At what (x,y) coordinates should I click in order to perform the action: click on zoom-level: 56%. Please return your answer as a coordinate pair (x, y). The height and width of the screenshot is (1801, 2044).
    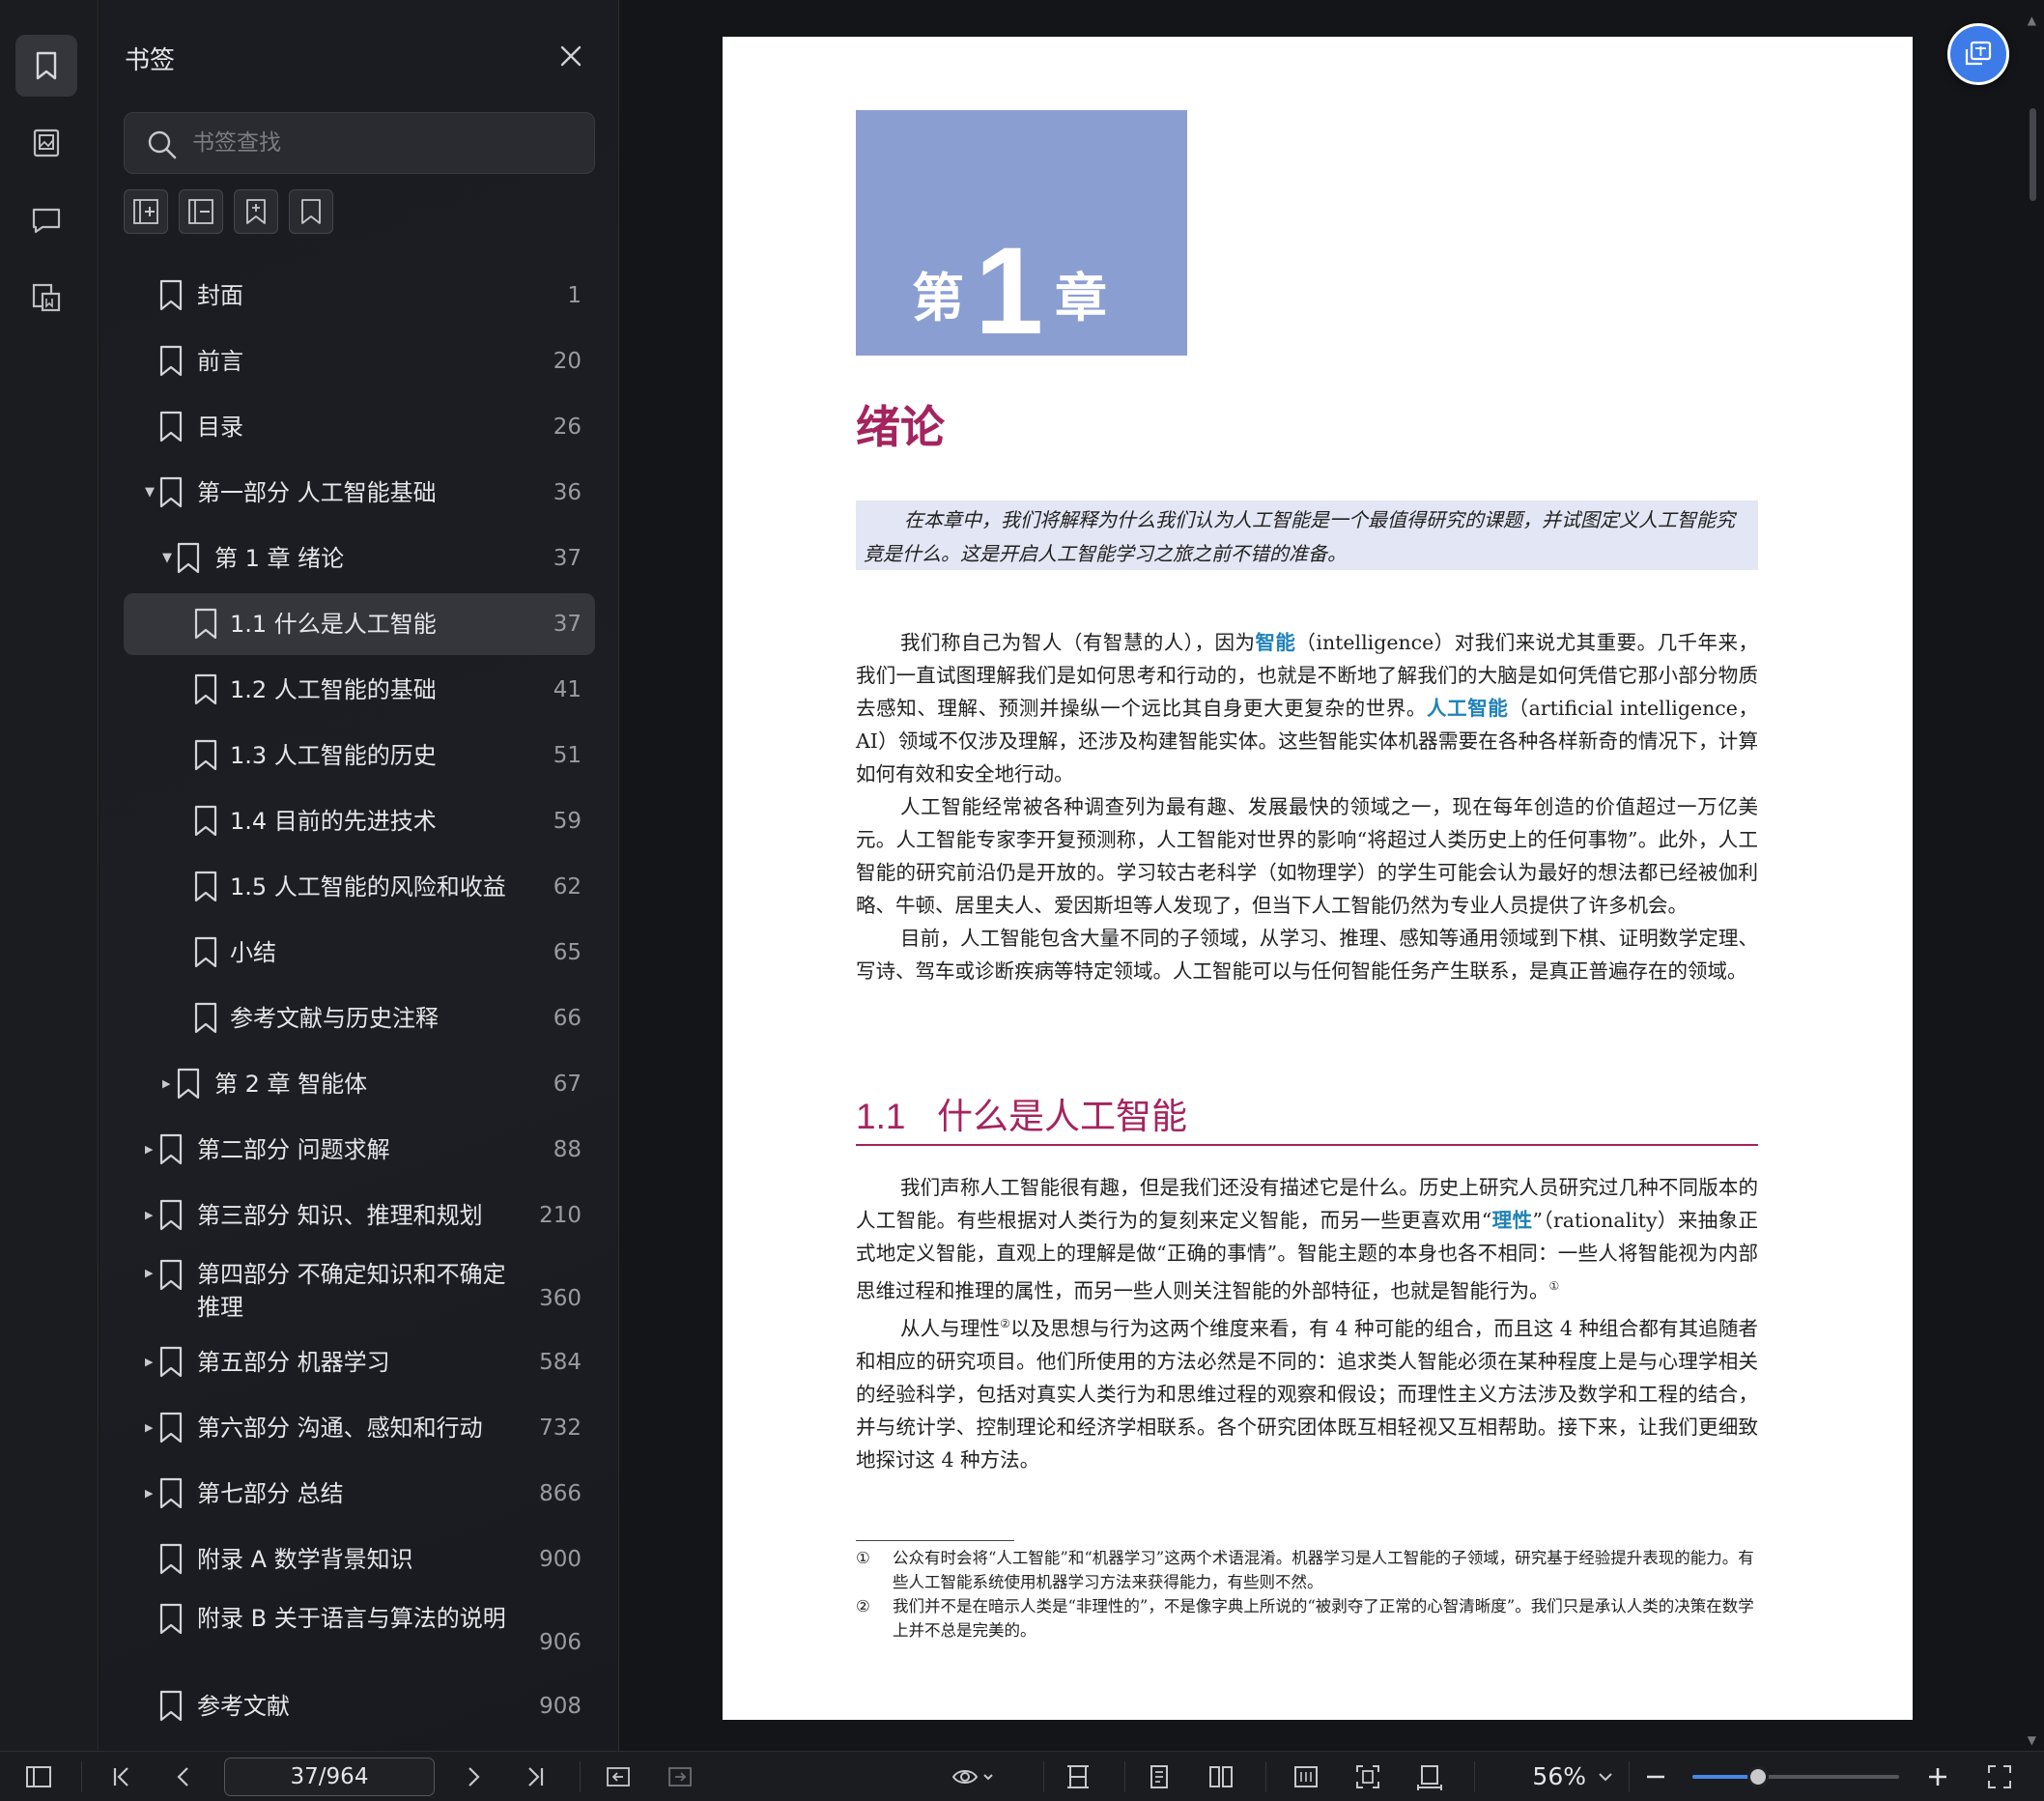
    Looking at the image, I should click on (1539, 1776).